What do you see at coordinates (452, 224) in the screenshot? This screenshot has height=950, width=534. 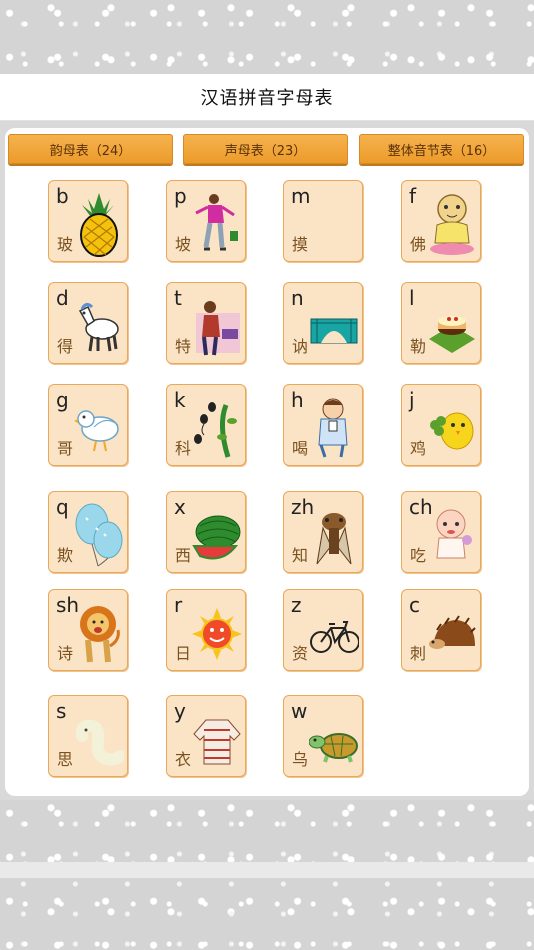 I see `buddha-icon` at bounding box center [452, 224].